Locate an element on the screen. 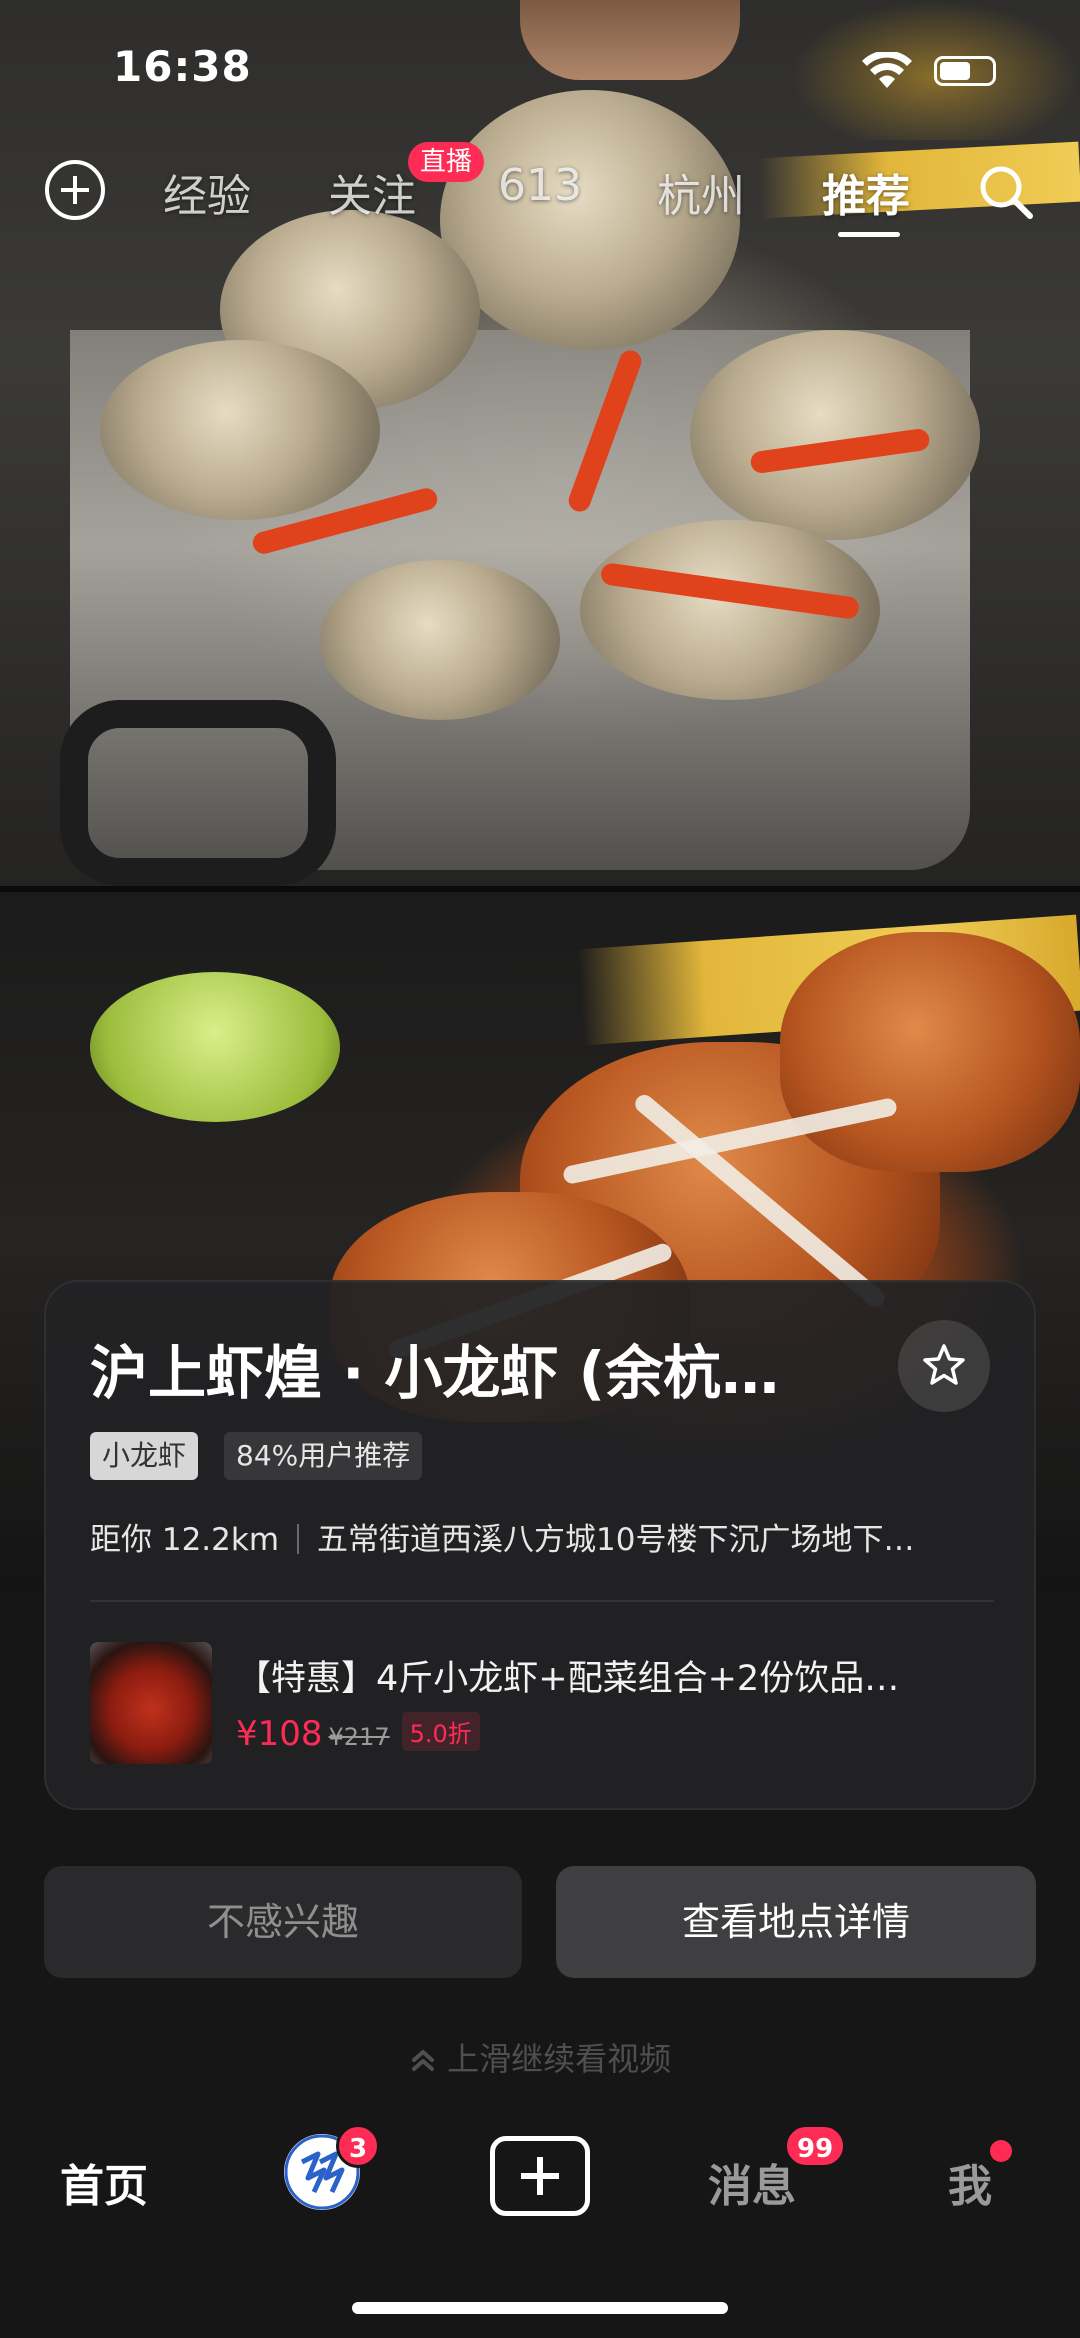 This screenshot has width=1080, height=2338. messages-count-badge: 99 is located at coordinates (815, 2146).